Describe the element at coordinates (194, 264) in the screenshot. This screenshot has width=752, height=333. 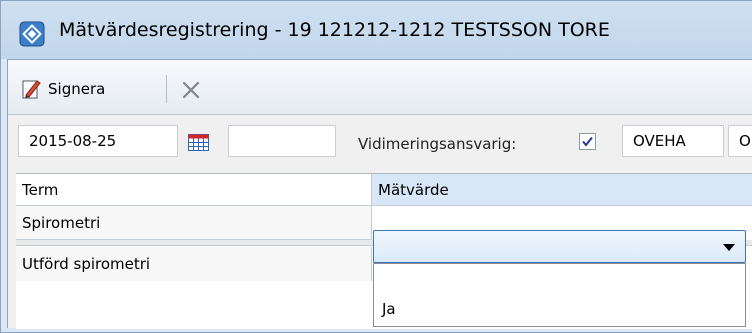
I see `table-row-term: Utförd spirometri` at that location.